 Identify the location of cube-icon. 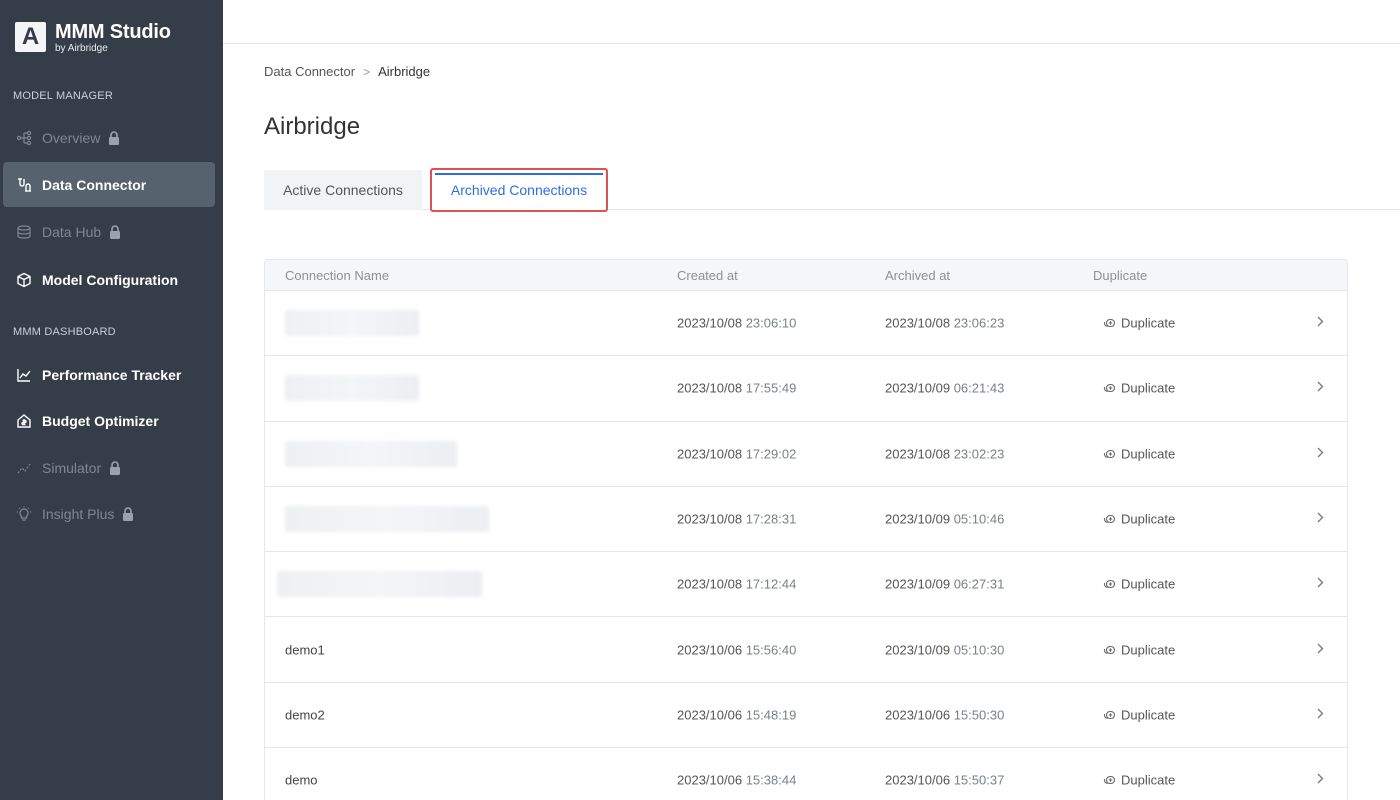
(24, 280).